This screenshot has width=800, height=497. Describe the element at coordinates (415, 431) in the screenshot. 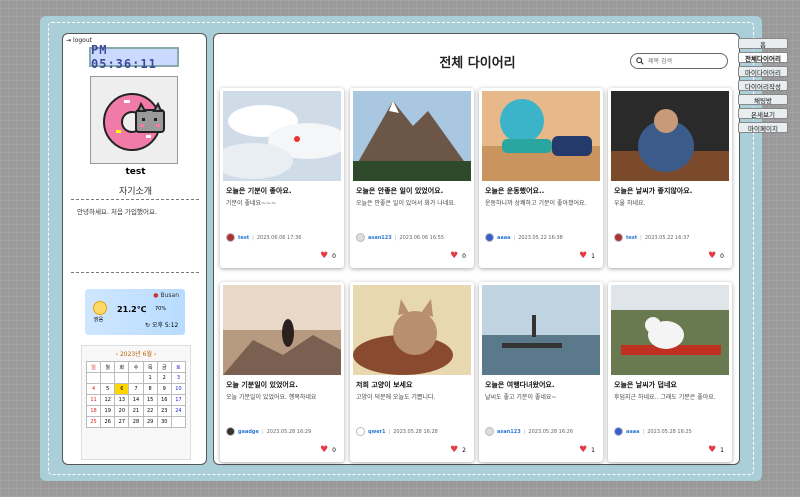

I see `card-date: 2023.05.28 16:28` at that location.